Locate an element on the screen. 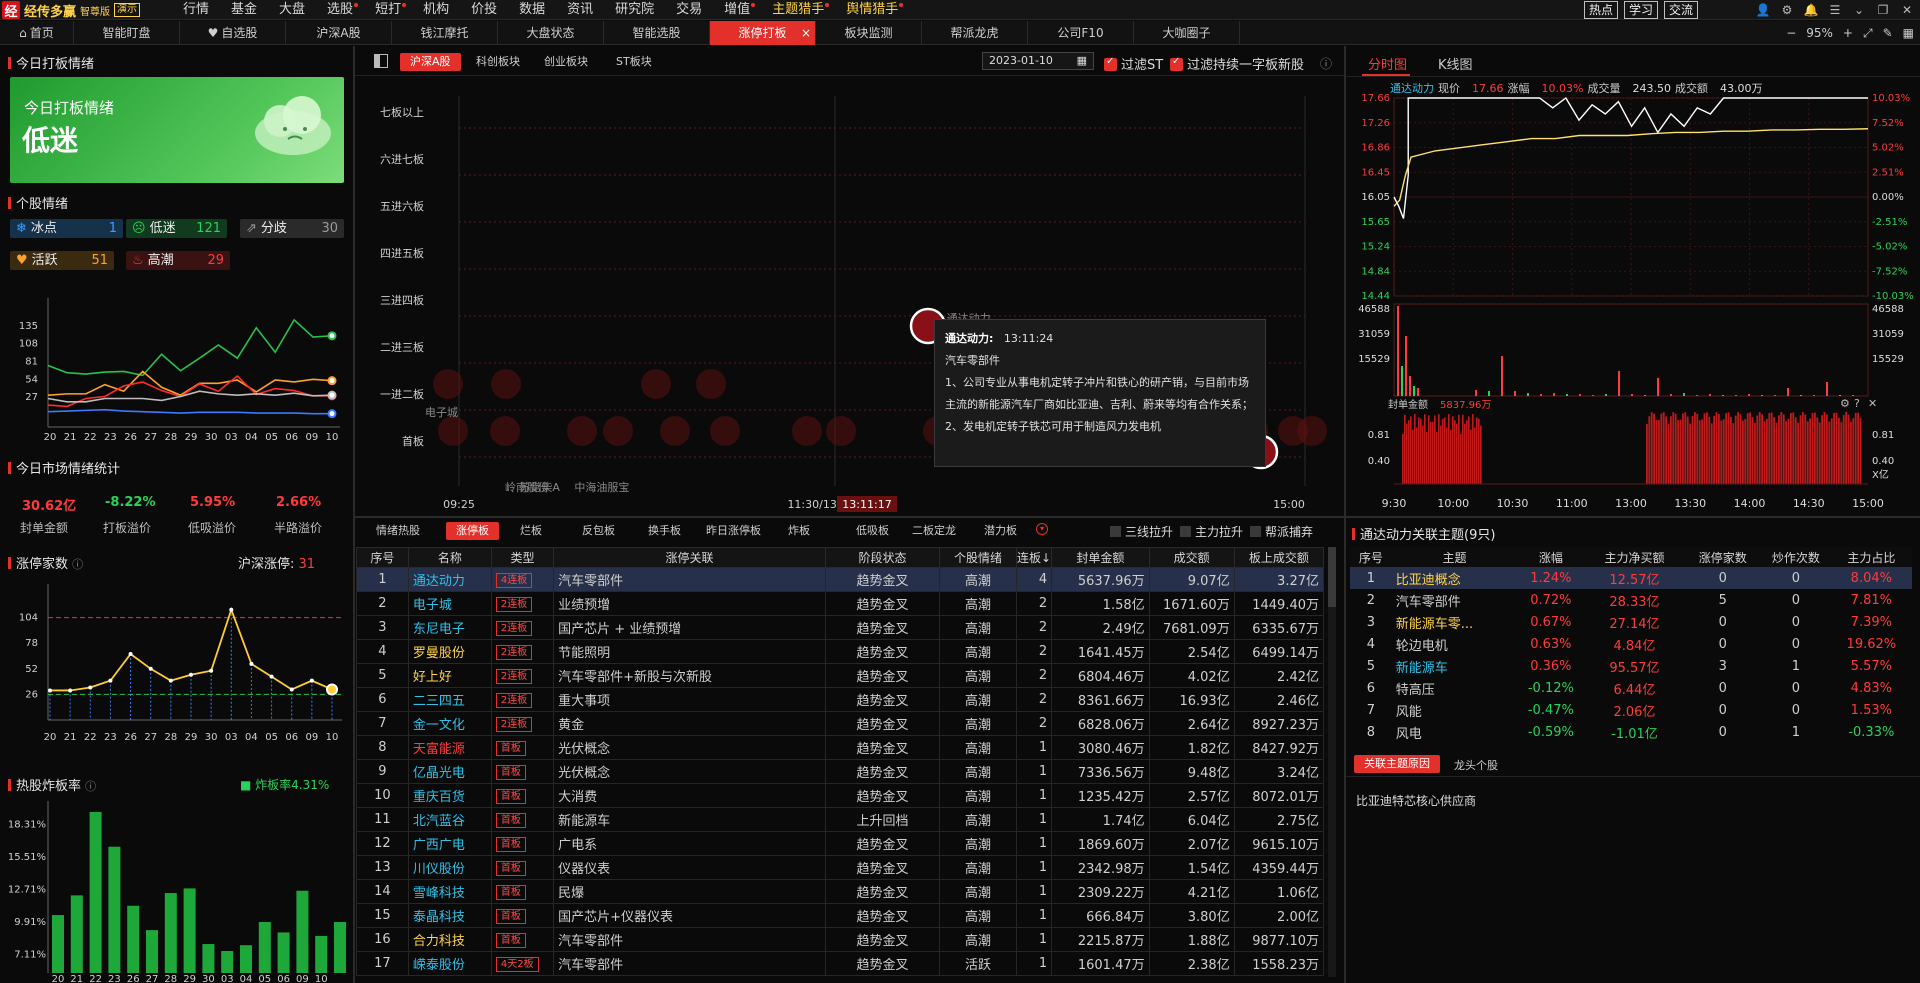 This screenshot has width=1920, height=983. help-icon: ? is located at coordinates (1857, 403).